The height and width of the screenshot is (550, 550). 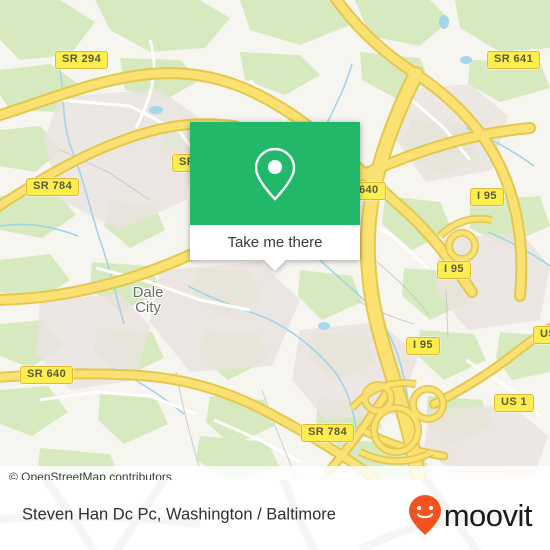 I want to click on destination-popup-card: Take me there, so click(x=275, y=196).